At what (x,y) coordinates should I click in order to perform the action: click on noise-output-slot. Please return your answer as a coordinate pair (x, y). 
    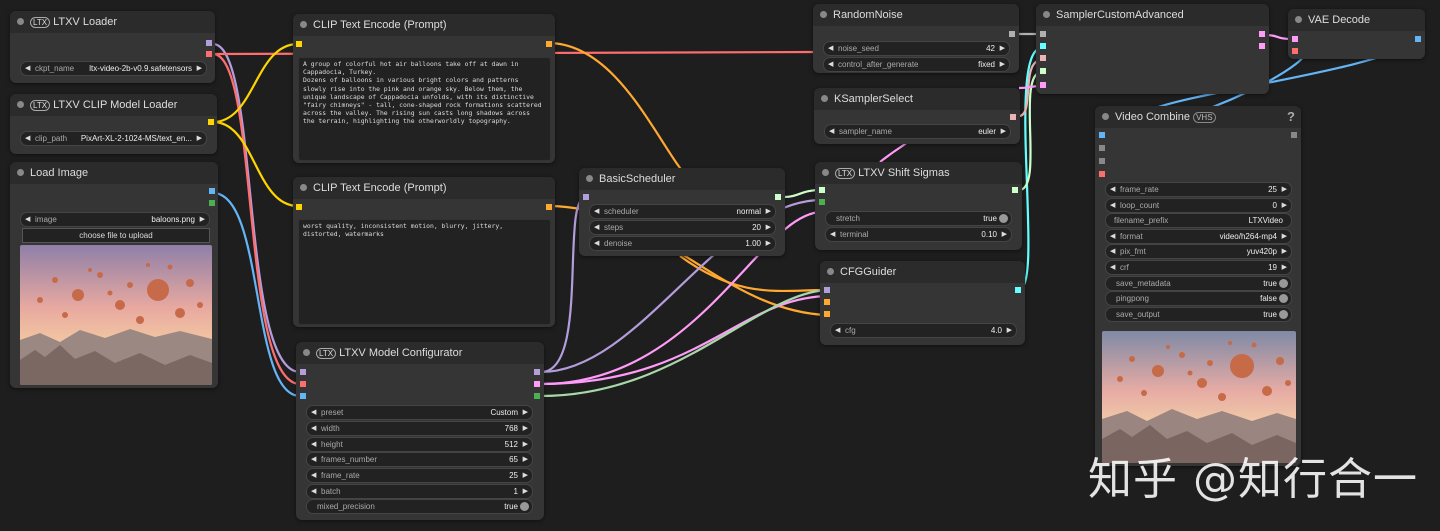
    Looking at the image, I should click on (1012, 34).